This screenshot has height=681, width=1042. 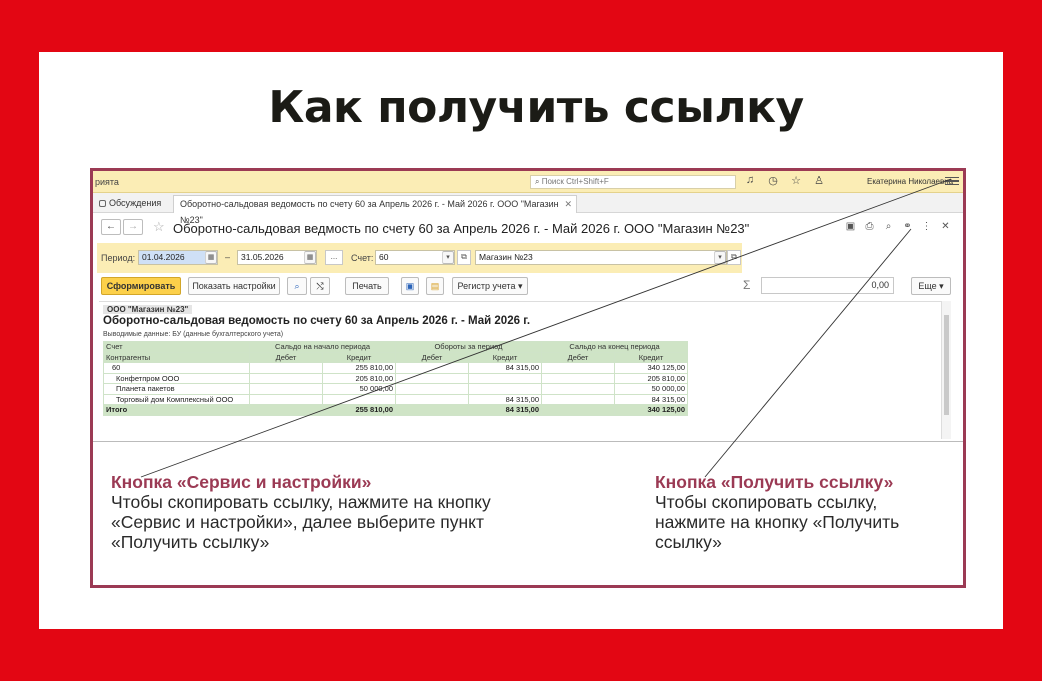 What do you see at coordinates (910, 181) in the screenshot?
I see `user-name: Екатерина Николаевна` at bounding box center [910, 181].